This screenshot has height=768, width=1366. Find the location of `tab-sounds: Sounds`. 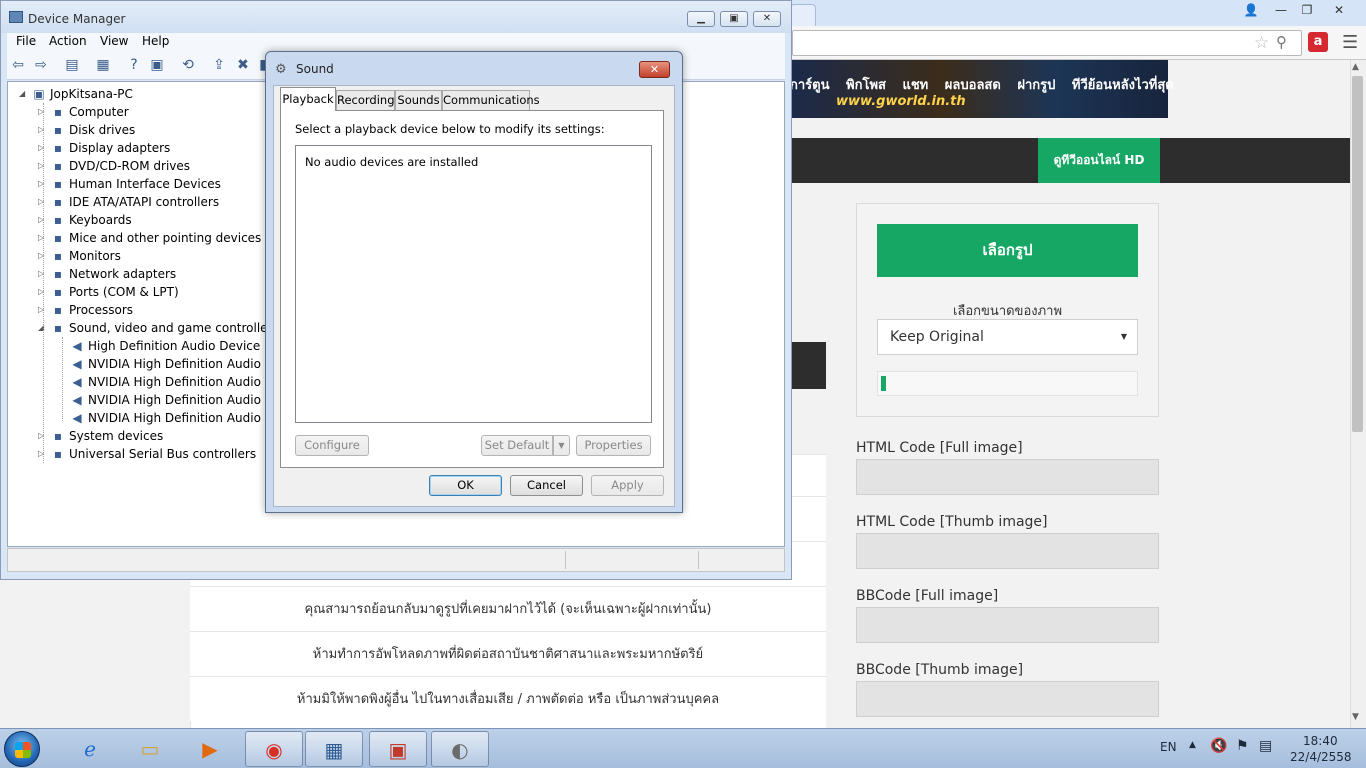

tab-sounds: Sounds is located at coordinates (418, 100).